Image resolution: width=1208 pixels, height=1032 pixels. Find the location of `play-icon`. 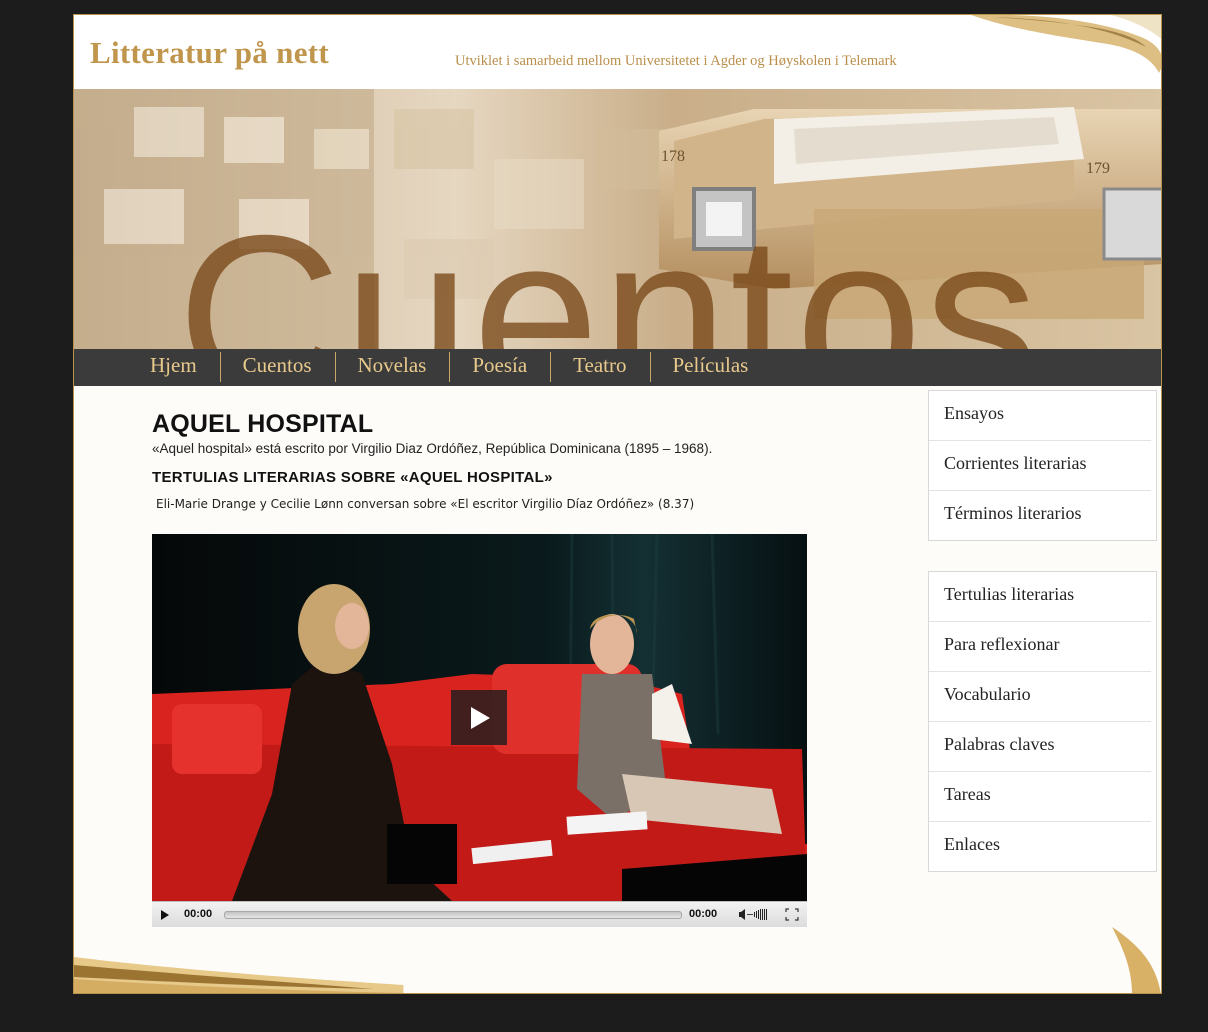

play-icon is located at coordinates (165, 914).